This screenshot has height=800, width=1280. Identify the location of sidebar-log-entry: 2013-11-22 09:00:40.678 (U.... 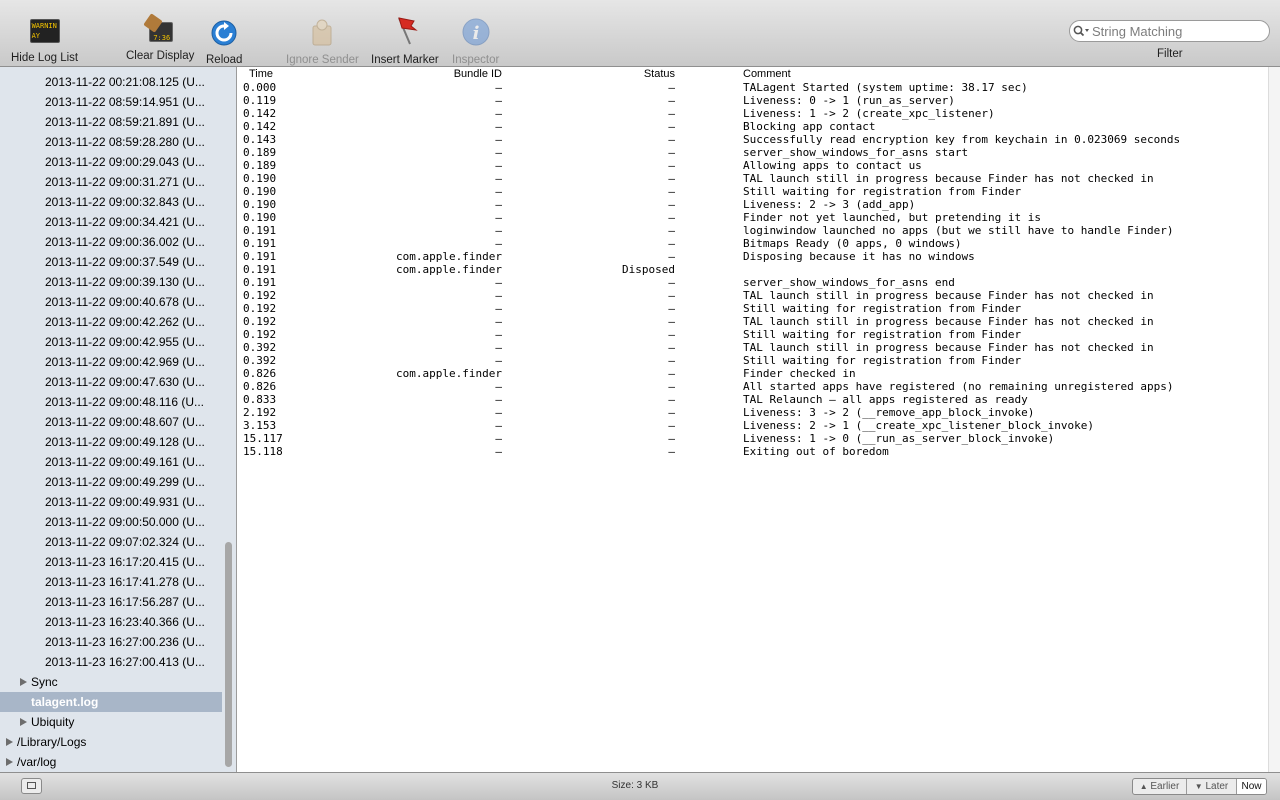
(111, 302).